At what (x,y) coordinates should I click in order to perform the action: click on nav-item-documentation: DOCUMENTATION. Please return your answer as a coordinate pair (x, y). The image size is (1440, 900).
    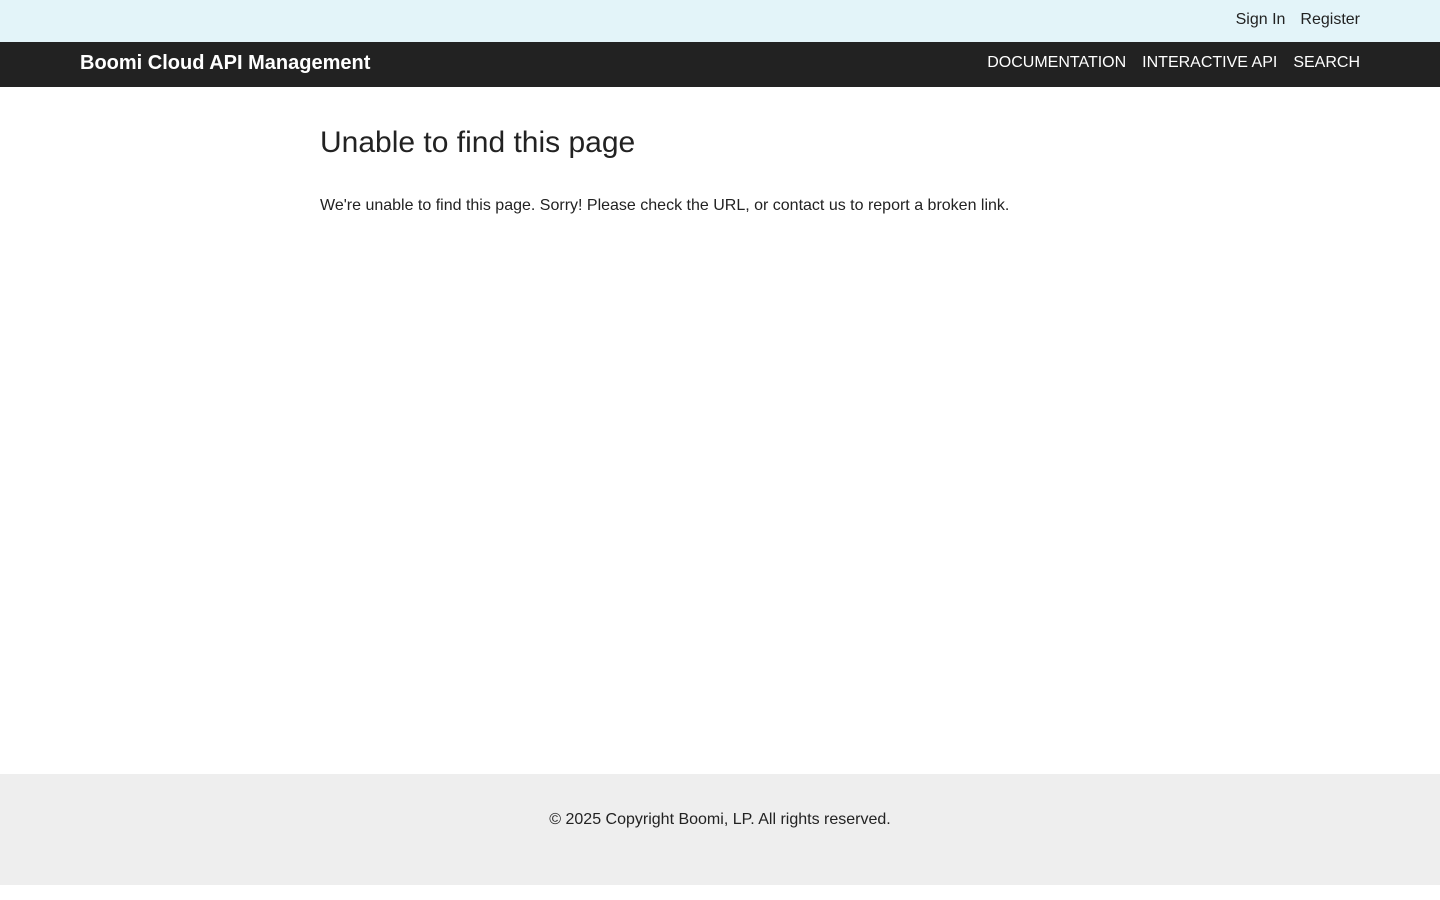
    Looking at the image, I should click on (1056, 63).